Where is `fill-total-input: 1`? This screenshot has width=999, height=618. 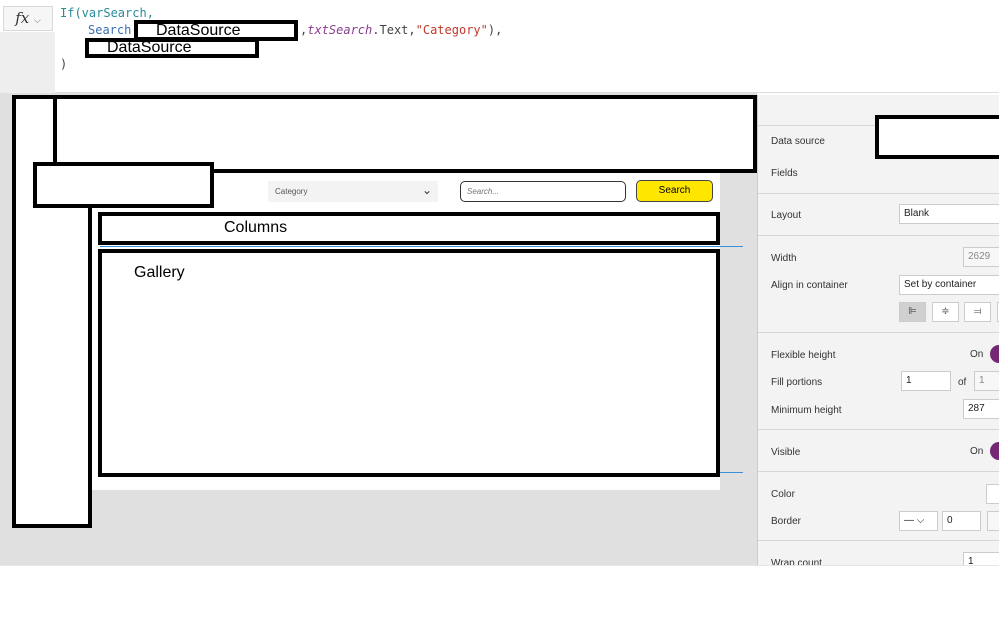 fill-total-input: 1 is located at coordinates (986, 381).